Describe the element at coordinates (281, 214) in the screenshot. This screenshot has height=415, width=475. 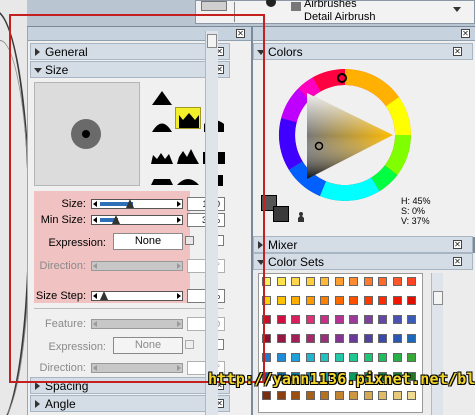
I see `additional-color-swatch` at that location.